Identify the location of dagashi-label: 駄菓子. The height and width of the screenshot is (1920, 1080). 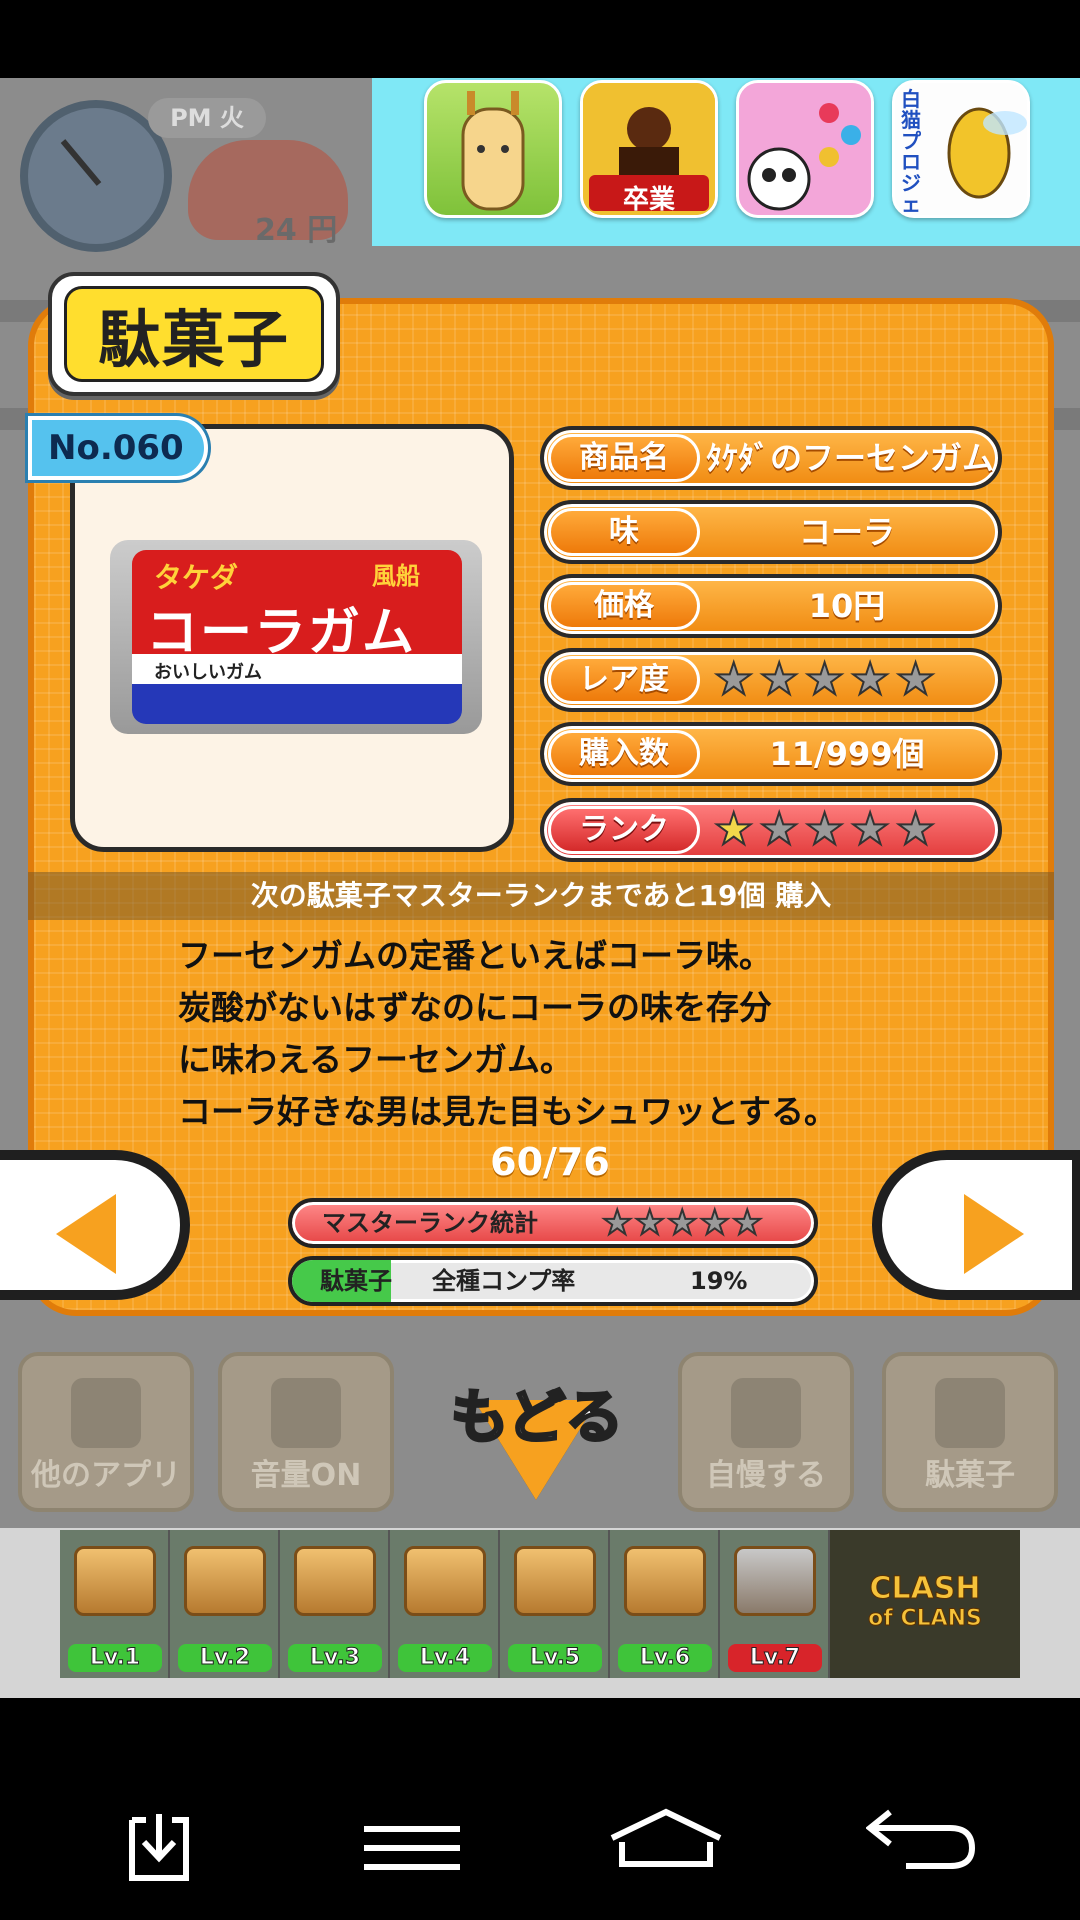
(970, 1475).